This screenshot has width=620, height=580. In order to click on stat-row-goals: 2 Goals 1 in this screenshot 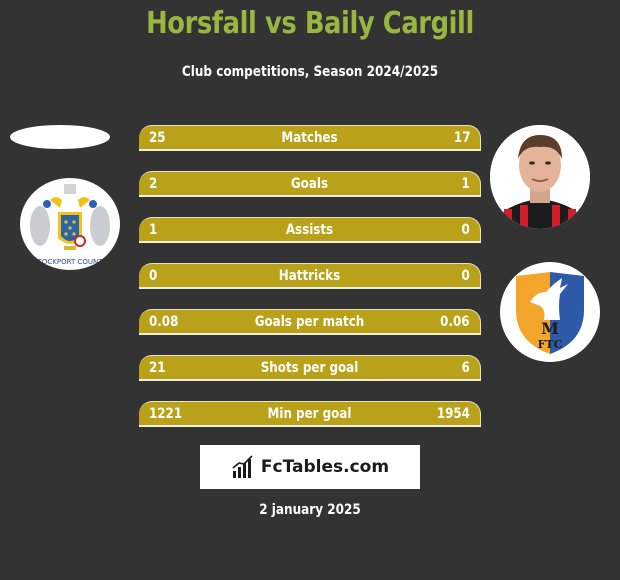, I will do `click(310, 184)`.